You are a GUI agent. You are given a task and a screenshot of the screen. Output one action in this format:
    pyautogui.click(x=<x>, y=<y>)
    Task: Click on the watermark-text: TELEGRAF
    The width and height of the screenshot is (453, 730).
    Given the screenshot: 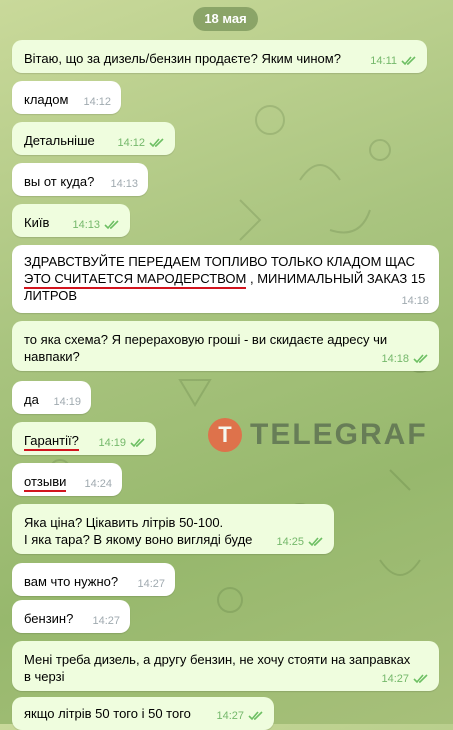 What is the action you would take?
    pyautogui.click(x=339, y=434)
    